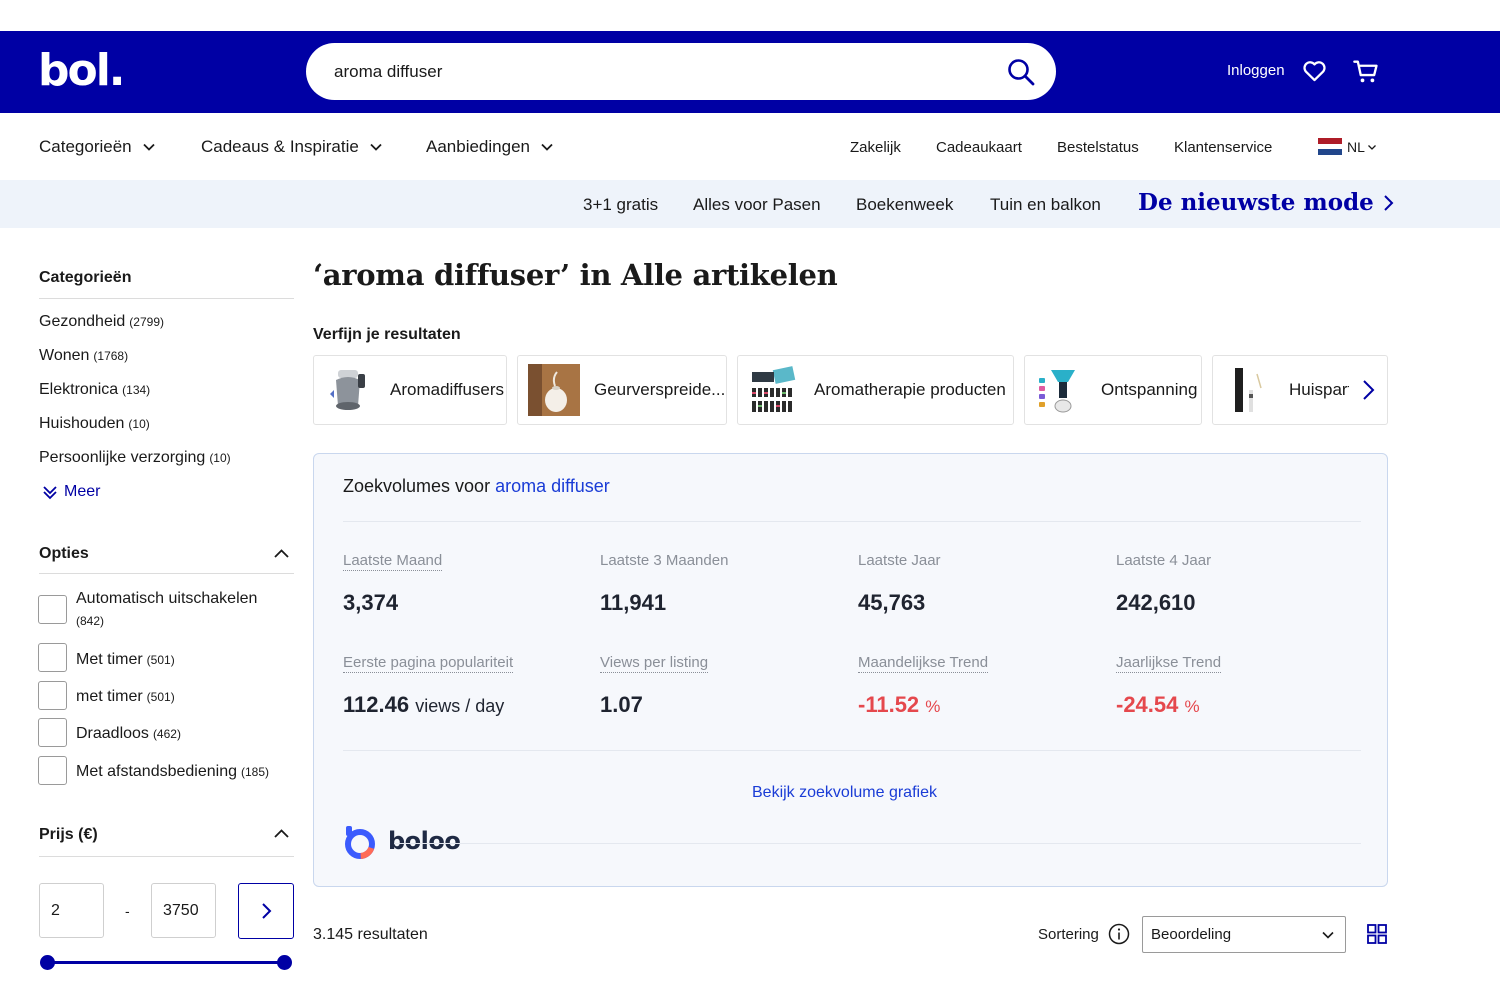 Image resolution: width=1500 pixels, height=1000 pixels. I want to click on show-more-link: Meer, so click(71, 492).